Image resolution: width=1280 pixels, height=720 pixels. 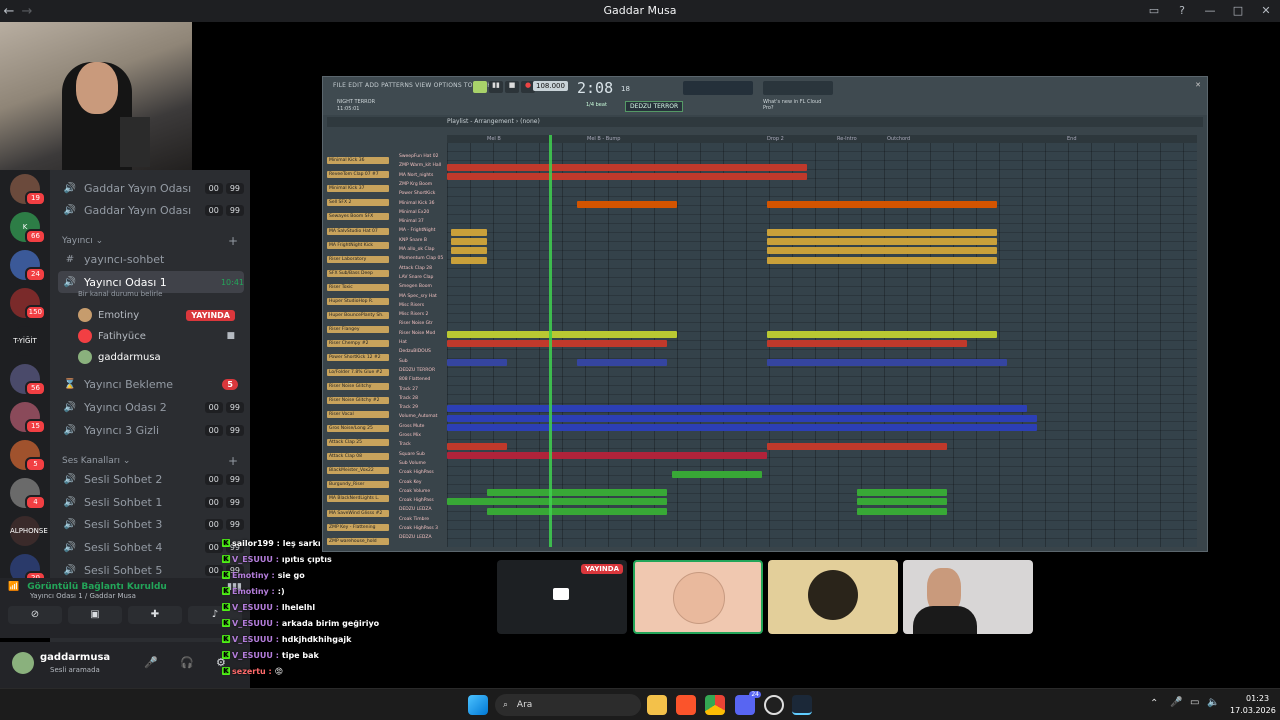 What do you see at coordinates (833, 597) in the screenshot?
I see `logo-avatar-tile` at bounding box center [833, 597].